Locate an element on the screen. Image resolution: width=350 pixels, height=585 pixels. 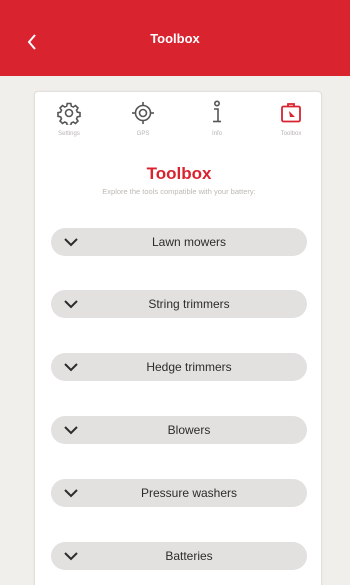
tab-toolbox: Toolbox is located at coordinates (291, 125).